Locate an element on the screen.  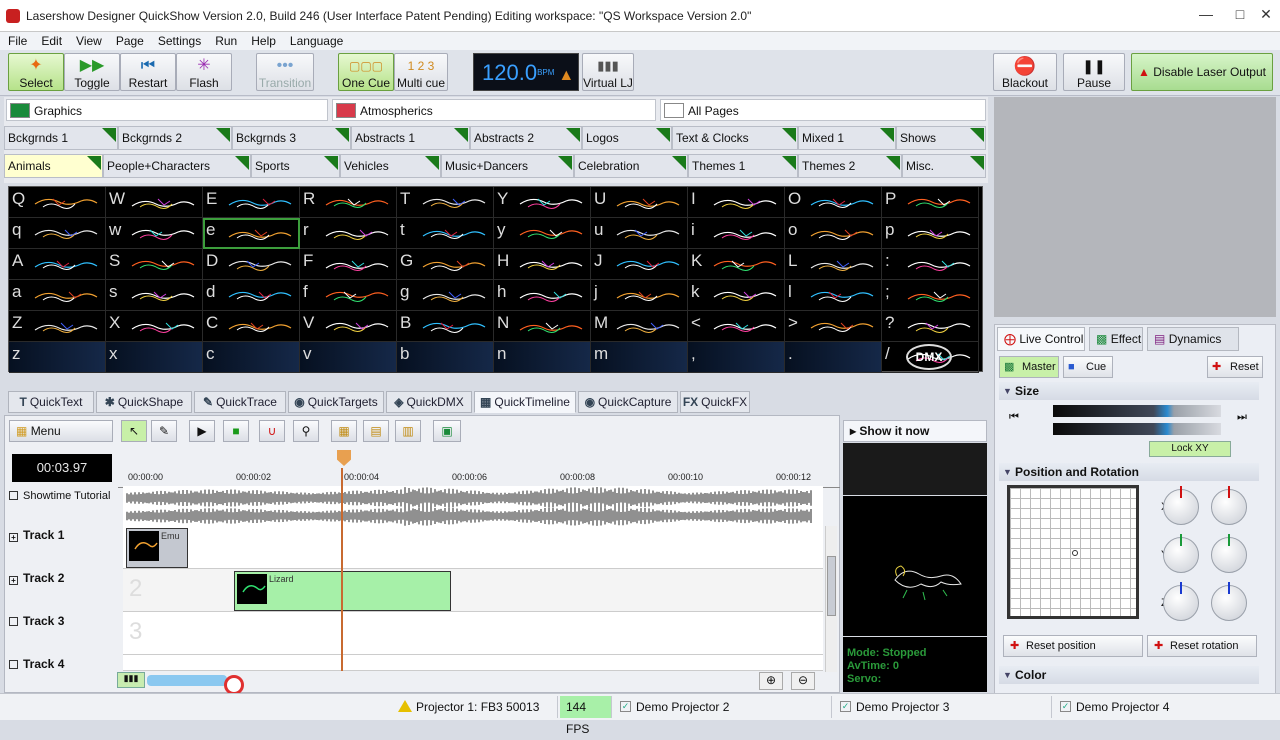
restart-button: ⏮ Restart is located at coordinates (148, 72).